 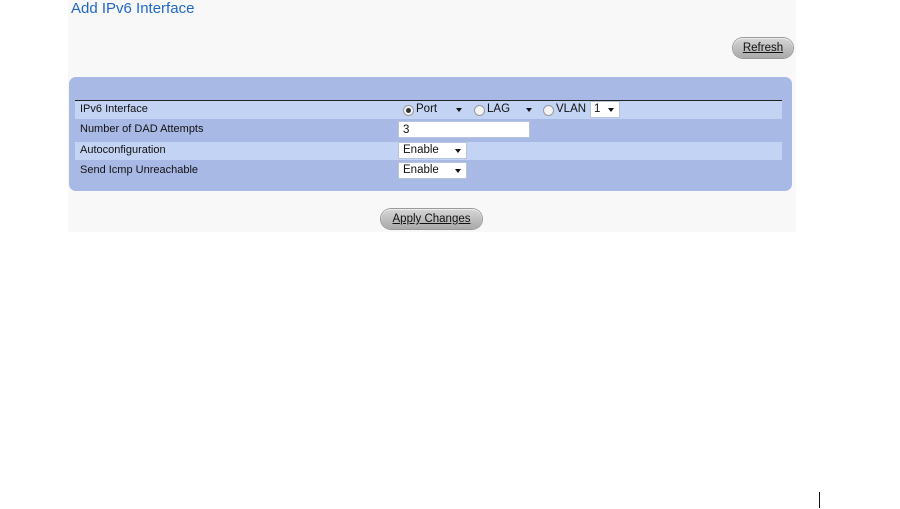 What do you see at coordinates (123, 150) in the screenshot?
I see `autoconfiguration-label: Autoconfiguration` at bounding box center [123, 150].